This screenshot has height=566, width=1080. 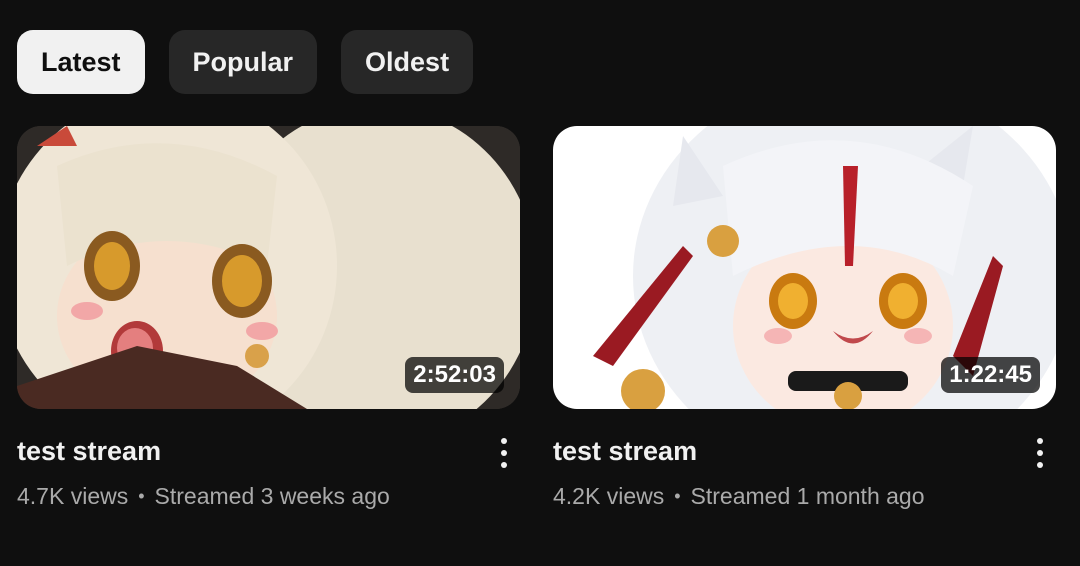 I want to click on stream-age: Streamed 1 month ago, so click(x=807, y=496).